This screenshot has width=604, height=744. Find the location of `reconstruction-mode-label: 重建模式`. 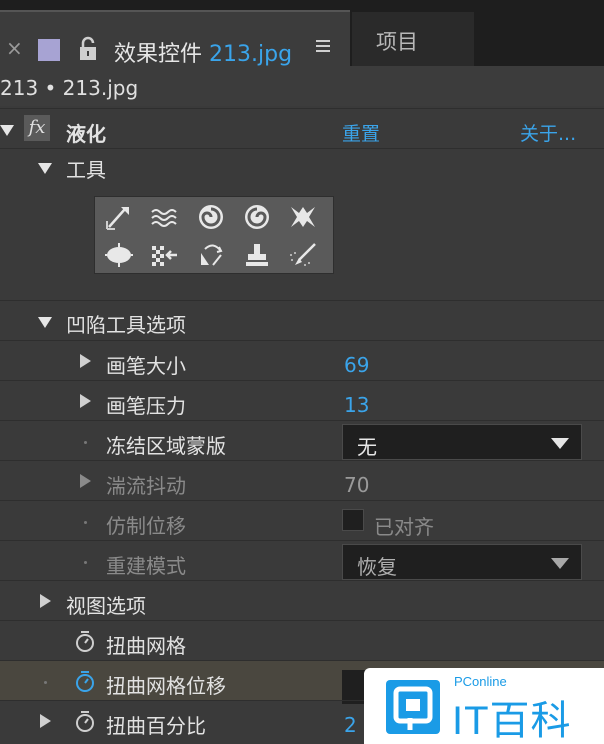

reconstruction-mode-label: 重建模式 is located at coordinates (146, 566).